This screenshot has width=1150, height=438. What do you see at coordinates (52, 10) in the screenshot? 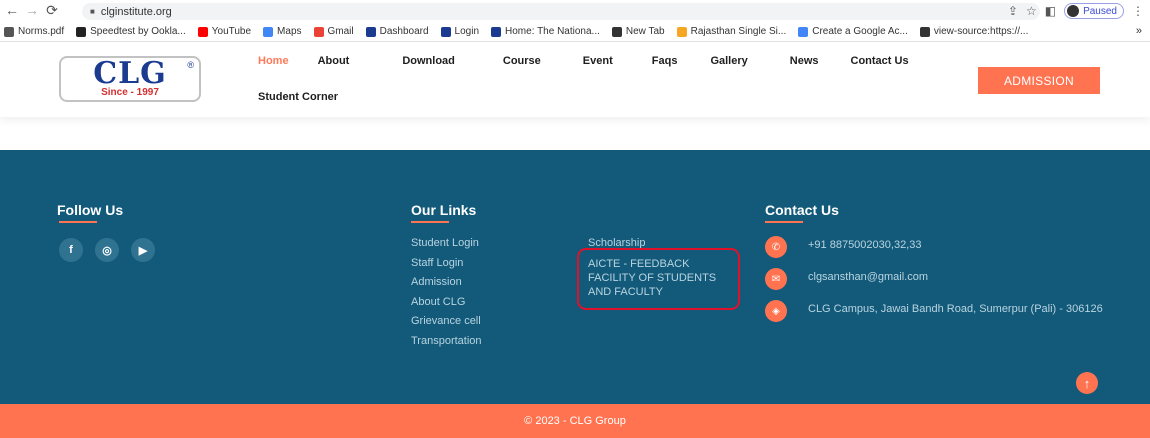
I see `reload-icon: ⟳` at bounding box center [52, 10].